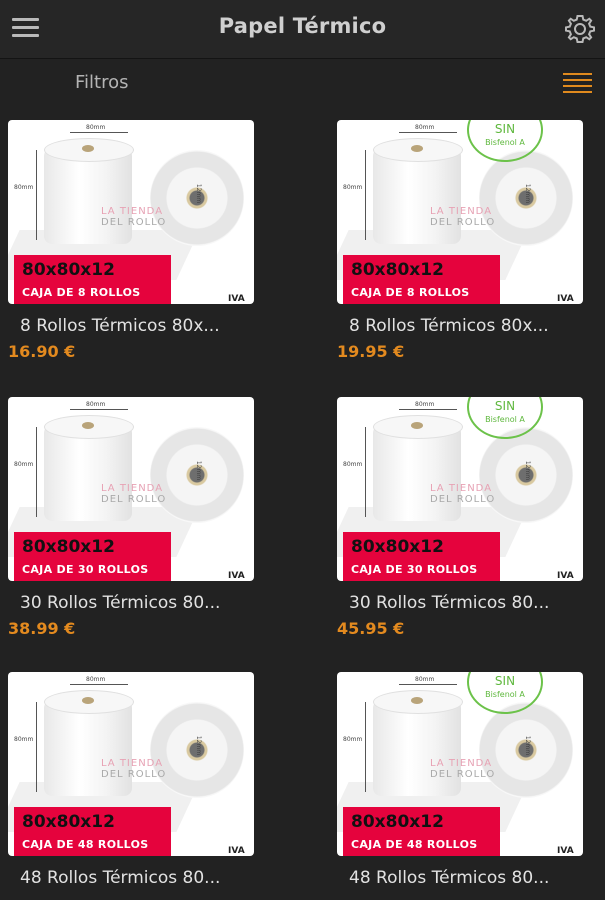 The image size is (605, 900). What do you see at coordinates (580, 29) in the screenshot?
I see `gear-icon` at bounding box center [580, 29].